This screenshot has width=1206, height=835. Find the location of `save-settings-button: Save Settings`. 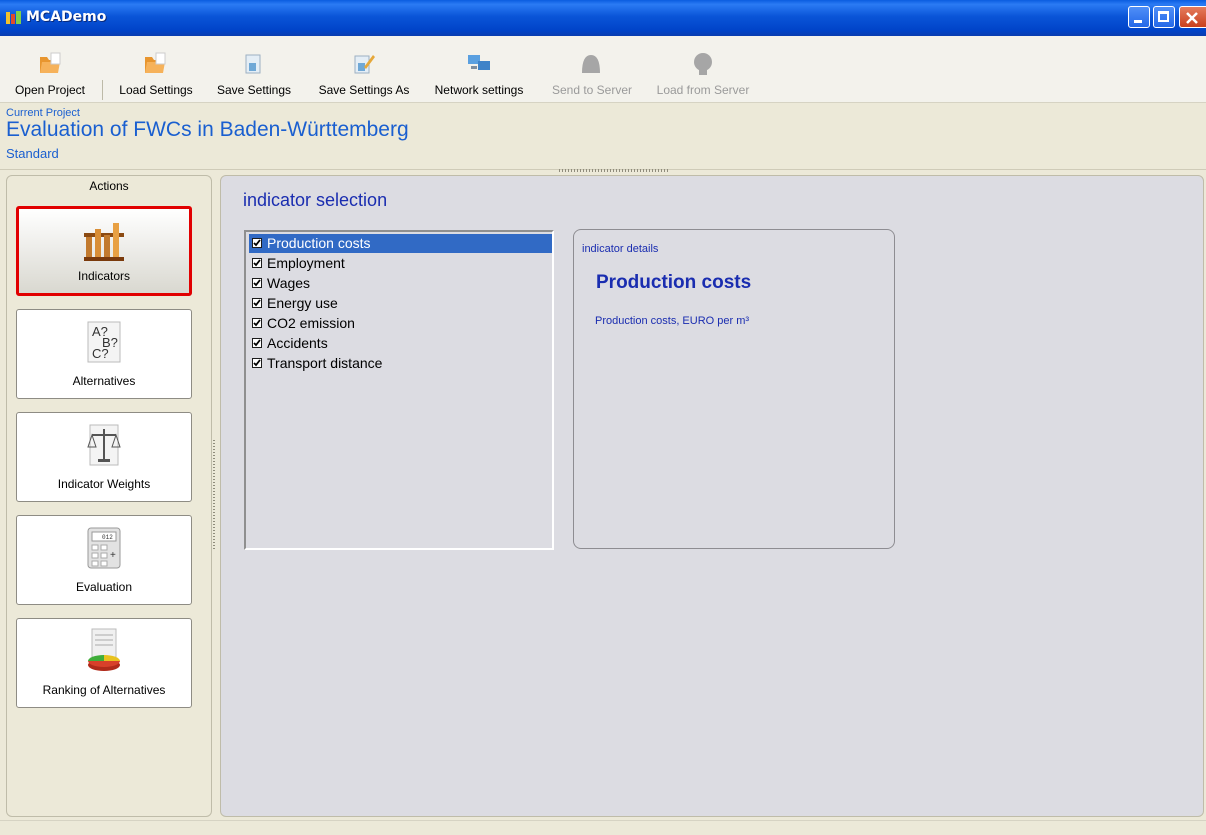

save-settings-button: Save Settings is located at coordinates (254, 69).